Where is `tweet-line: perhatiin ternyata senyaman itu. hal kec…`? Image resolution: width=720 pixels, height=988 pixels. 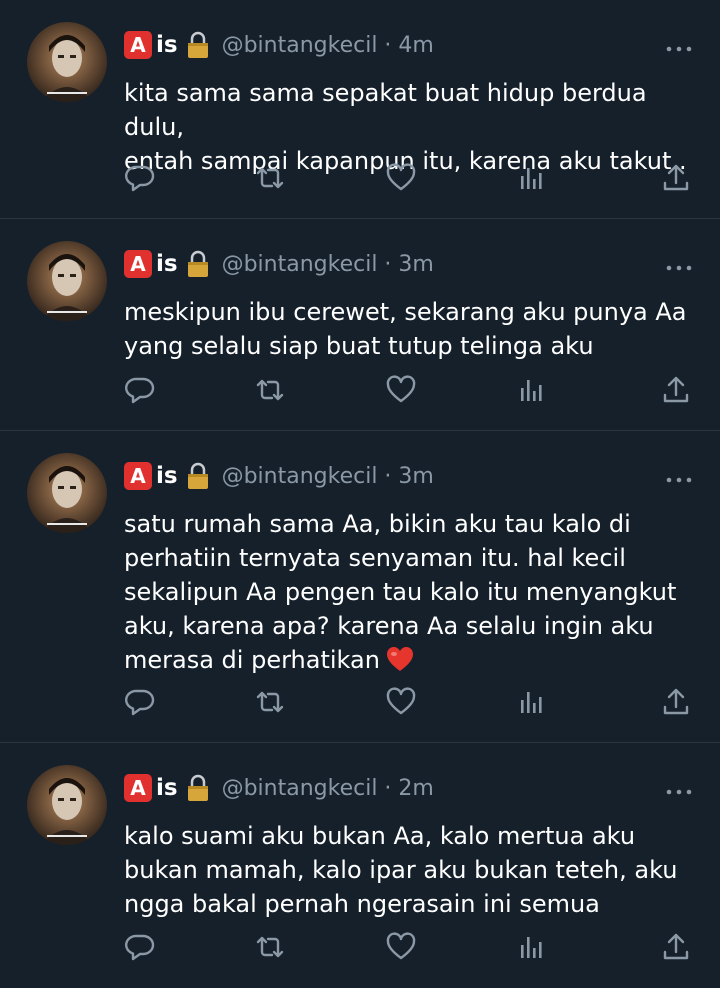
tweet-line: perhatiin ternyata senyaman itu. hal kec… is located at coordinates (375, 558).